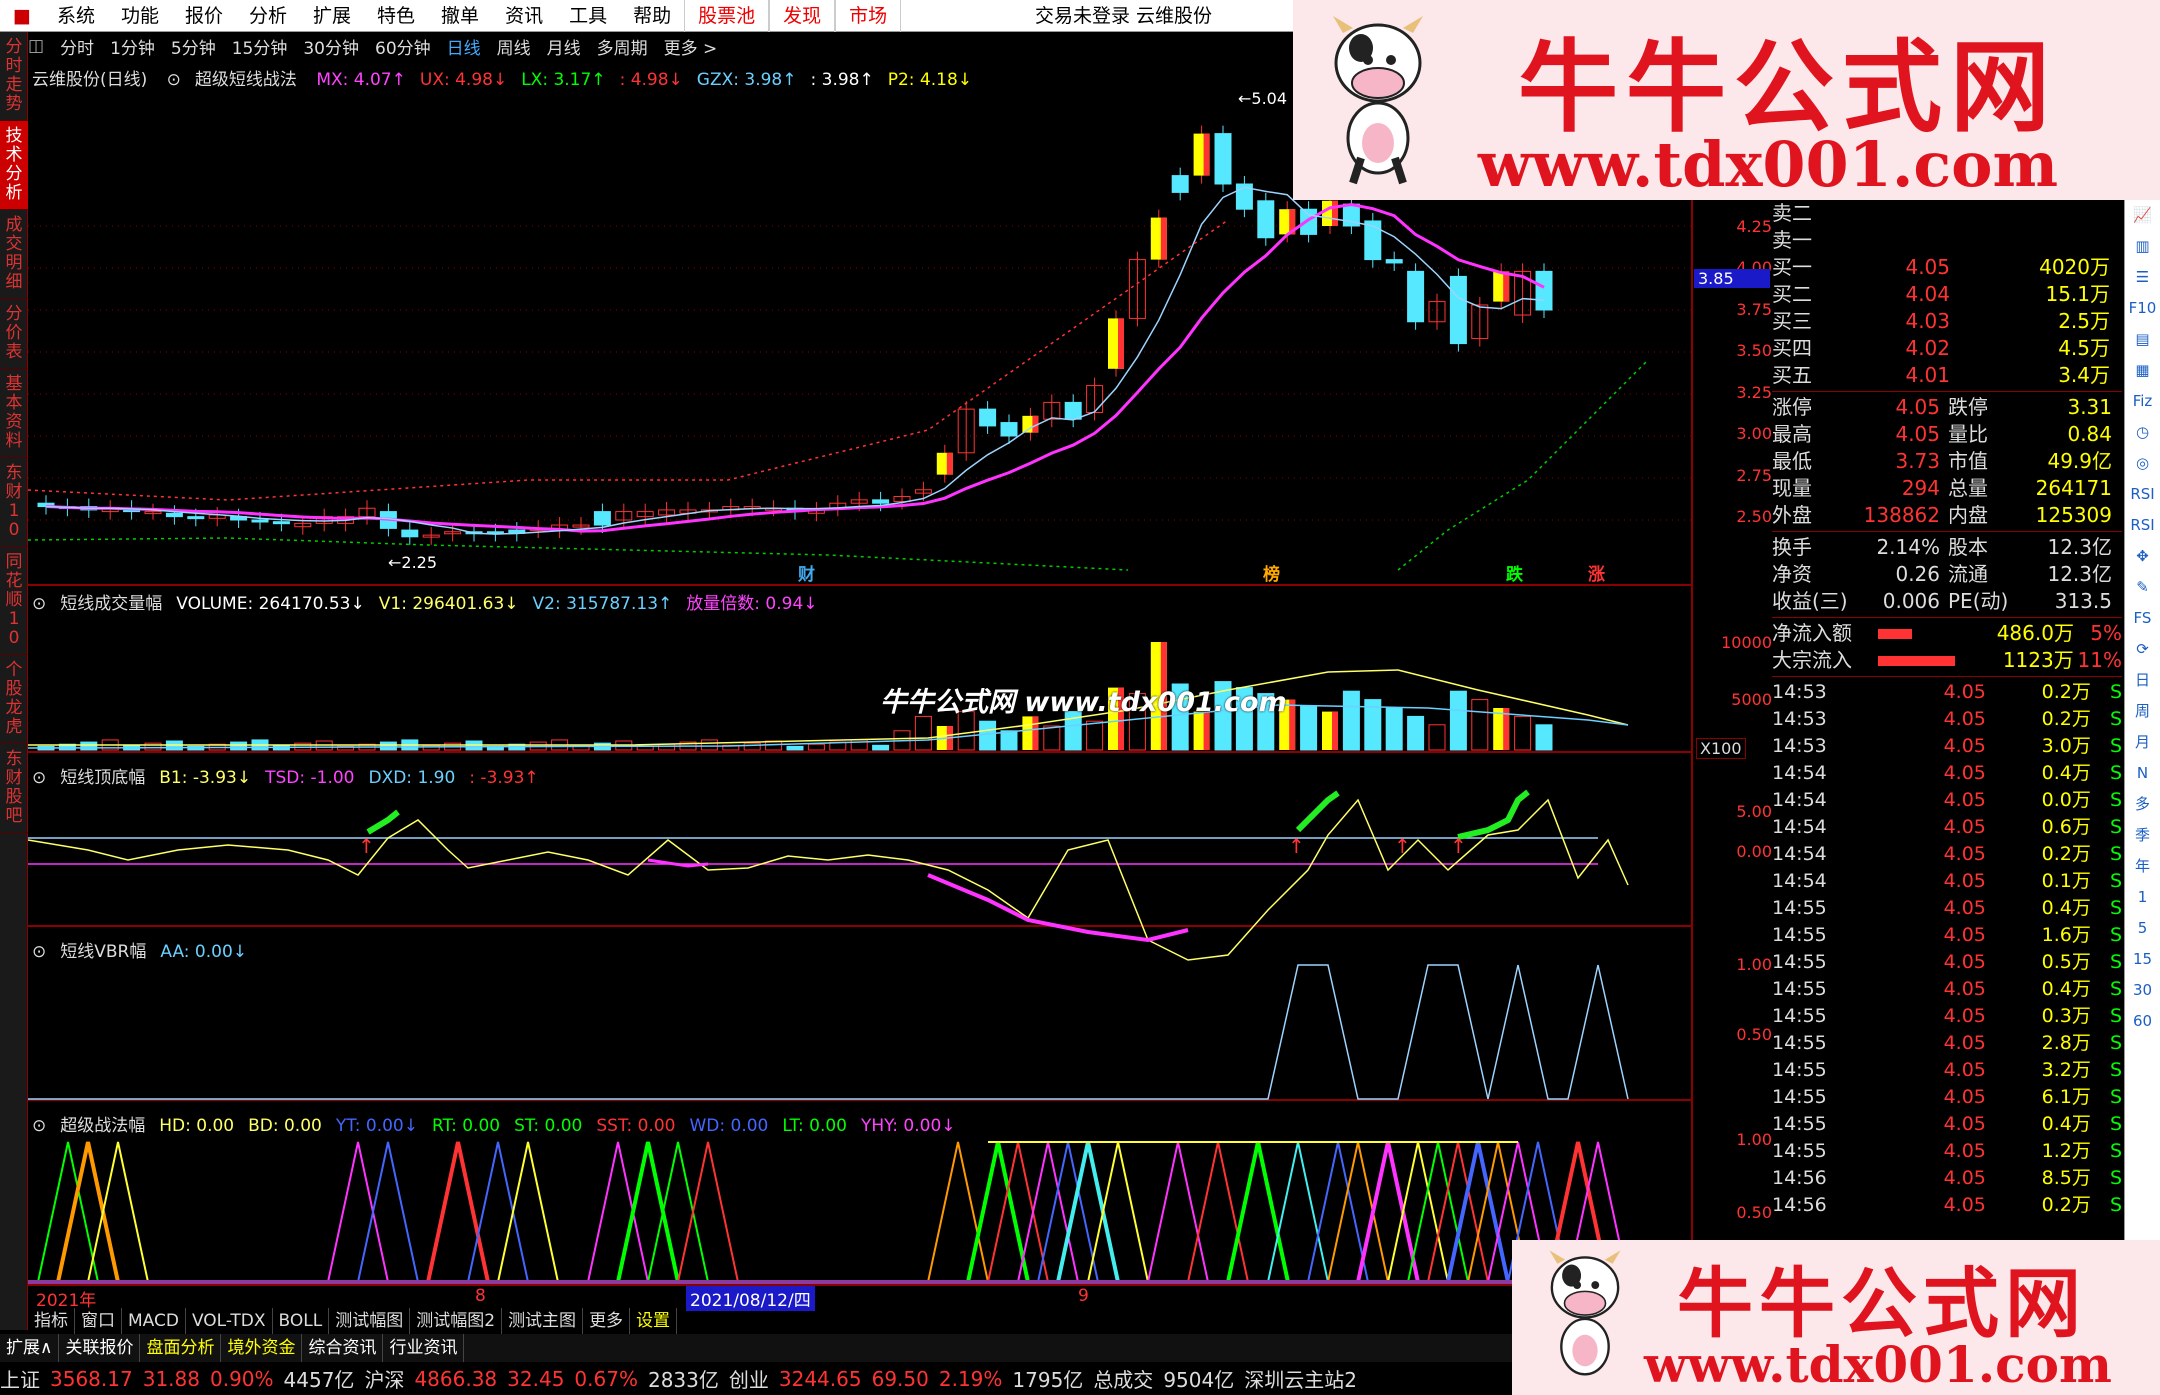  Describe the element at coordinates (2142, 463) in the screenshot. I see `target-icon: ◎` at that location.